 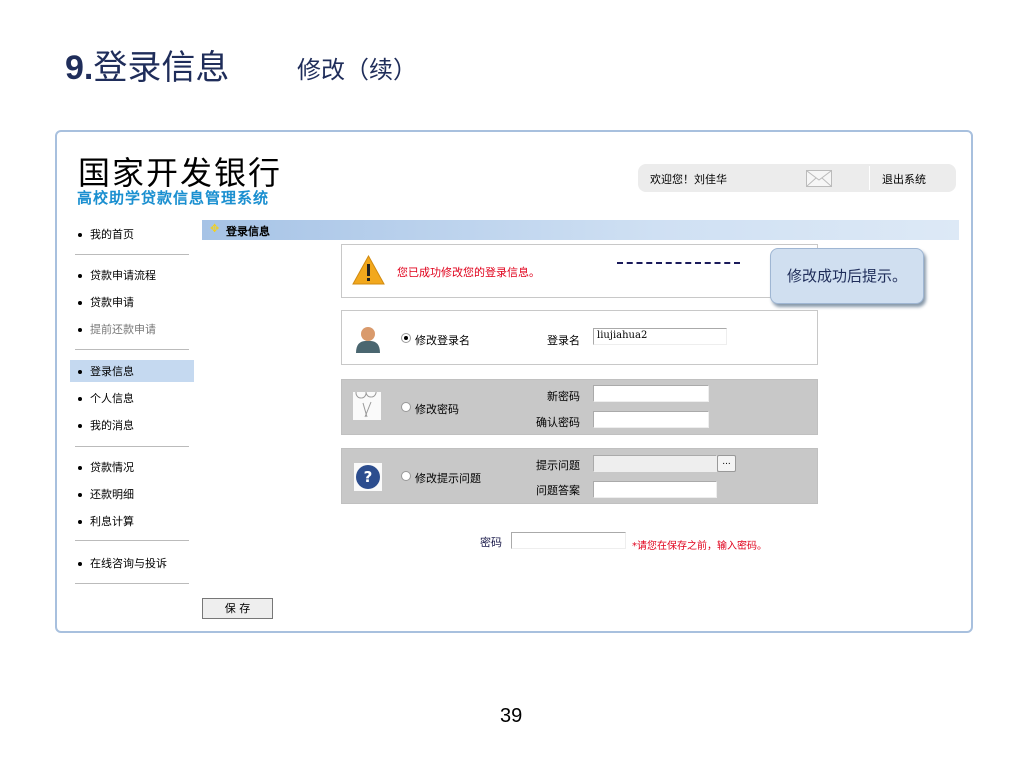 I want to click on password-note: *请您在保存之前，输入密码。, so click(x=699, y=546).